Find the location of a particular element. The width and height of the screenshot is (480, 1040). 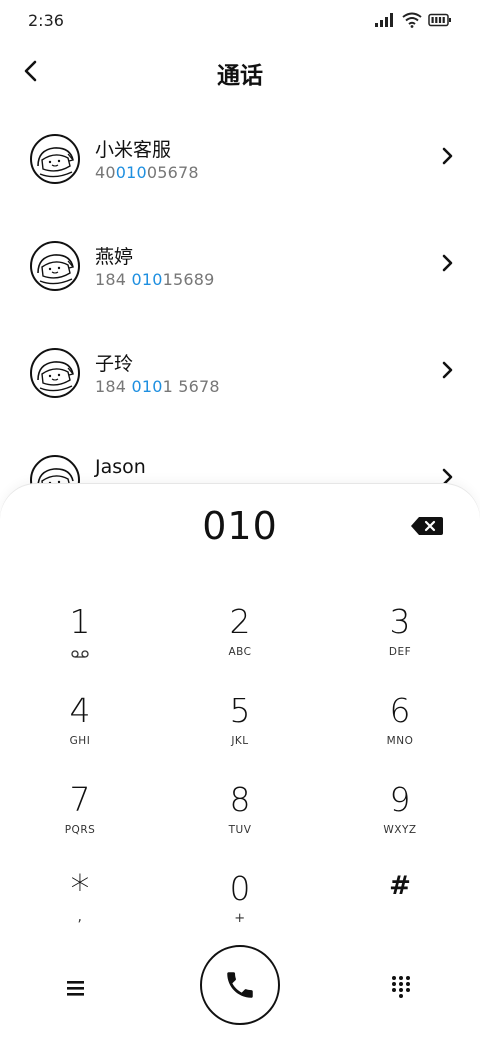

dial-entry: 010 is located at coordinates (240, 526).